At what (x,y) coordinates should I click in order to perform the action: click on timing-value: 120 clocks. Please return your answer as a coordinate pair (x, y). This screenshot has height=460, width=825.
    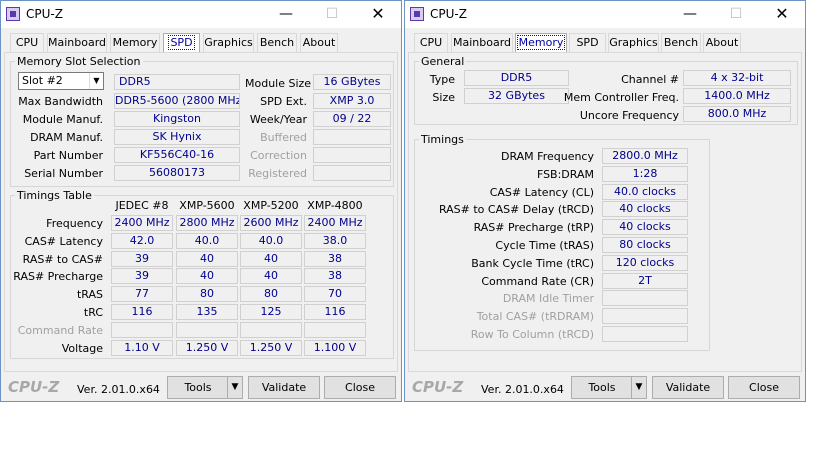
    Looking at the image, I should click on (645, 262).